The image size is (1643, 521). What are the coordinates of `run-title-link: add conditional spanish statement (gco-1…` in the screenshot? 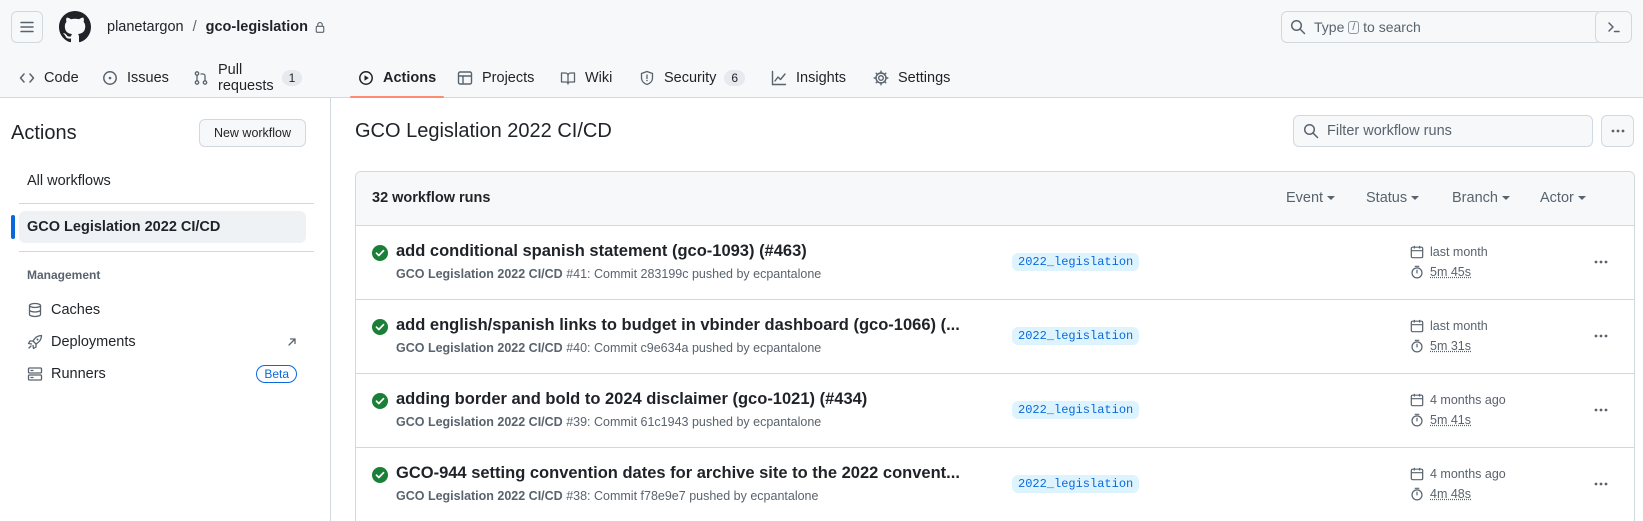 It's located at (601, 251).